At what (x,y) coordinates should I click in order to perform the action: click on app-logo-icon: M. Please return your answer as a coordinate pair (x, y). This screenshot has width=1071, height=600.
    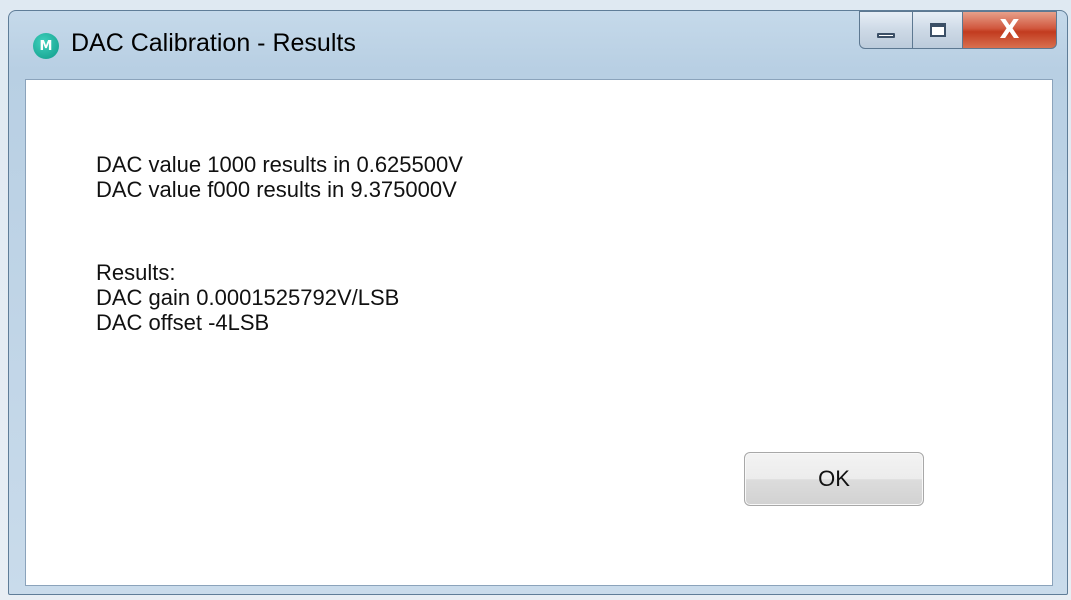
    Looking at the image, I should click on (46, 46).